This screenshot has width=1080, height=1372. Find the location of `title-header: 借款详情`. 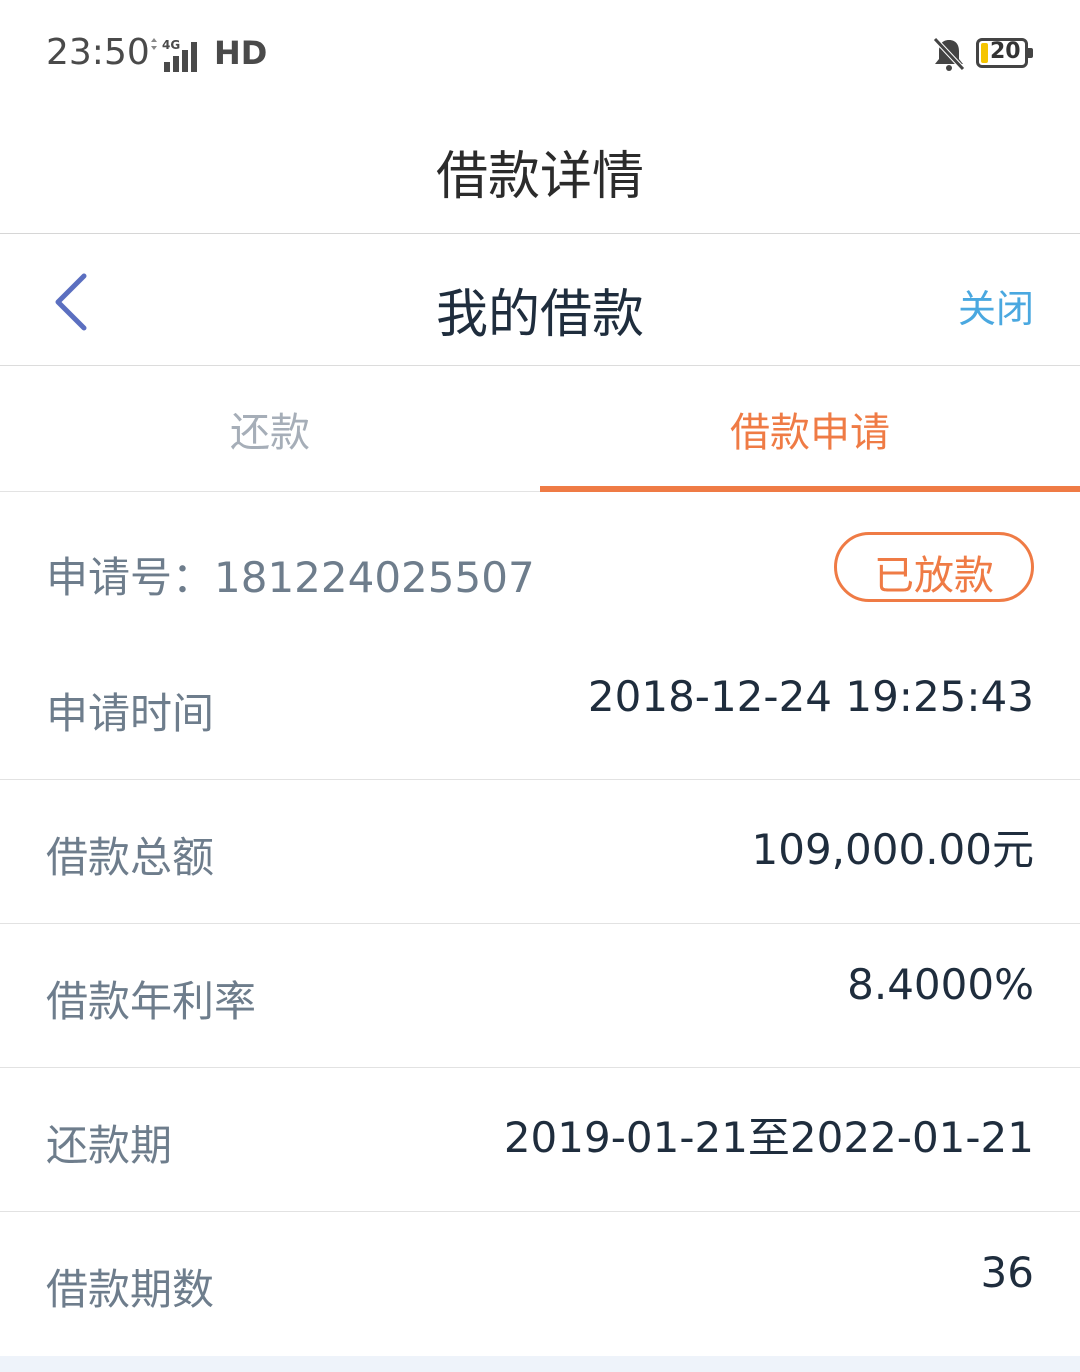

title-header: 借款详情 is located at coordinates (540, 172).